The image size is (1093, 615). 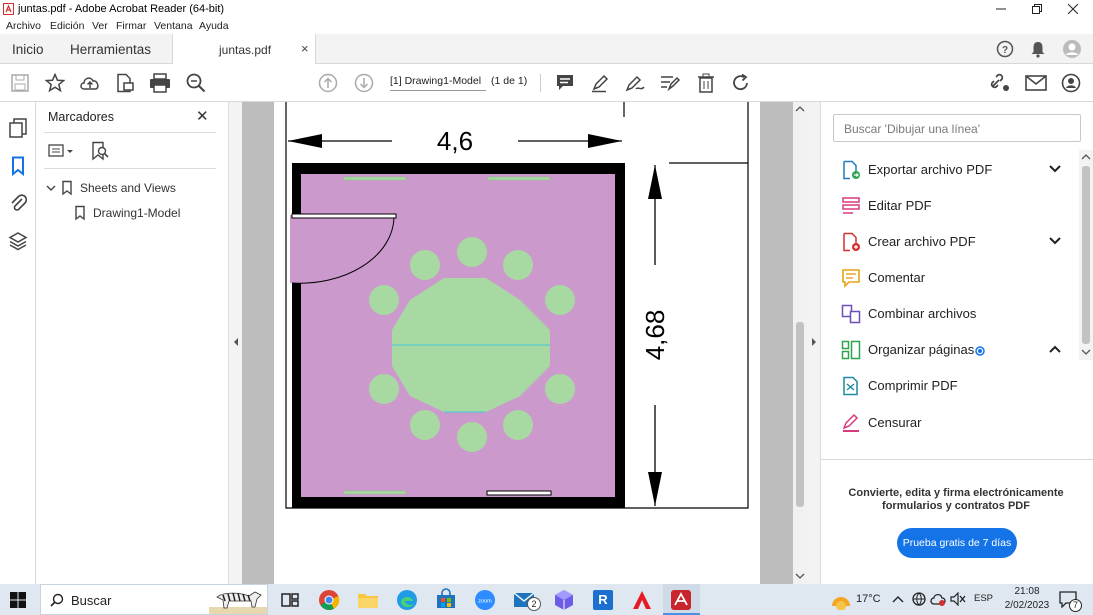 I want to click on acrobat-taskbar-active, so click(x=681, y=599).